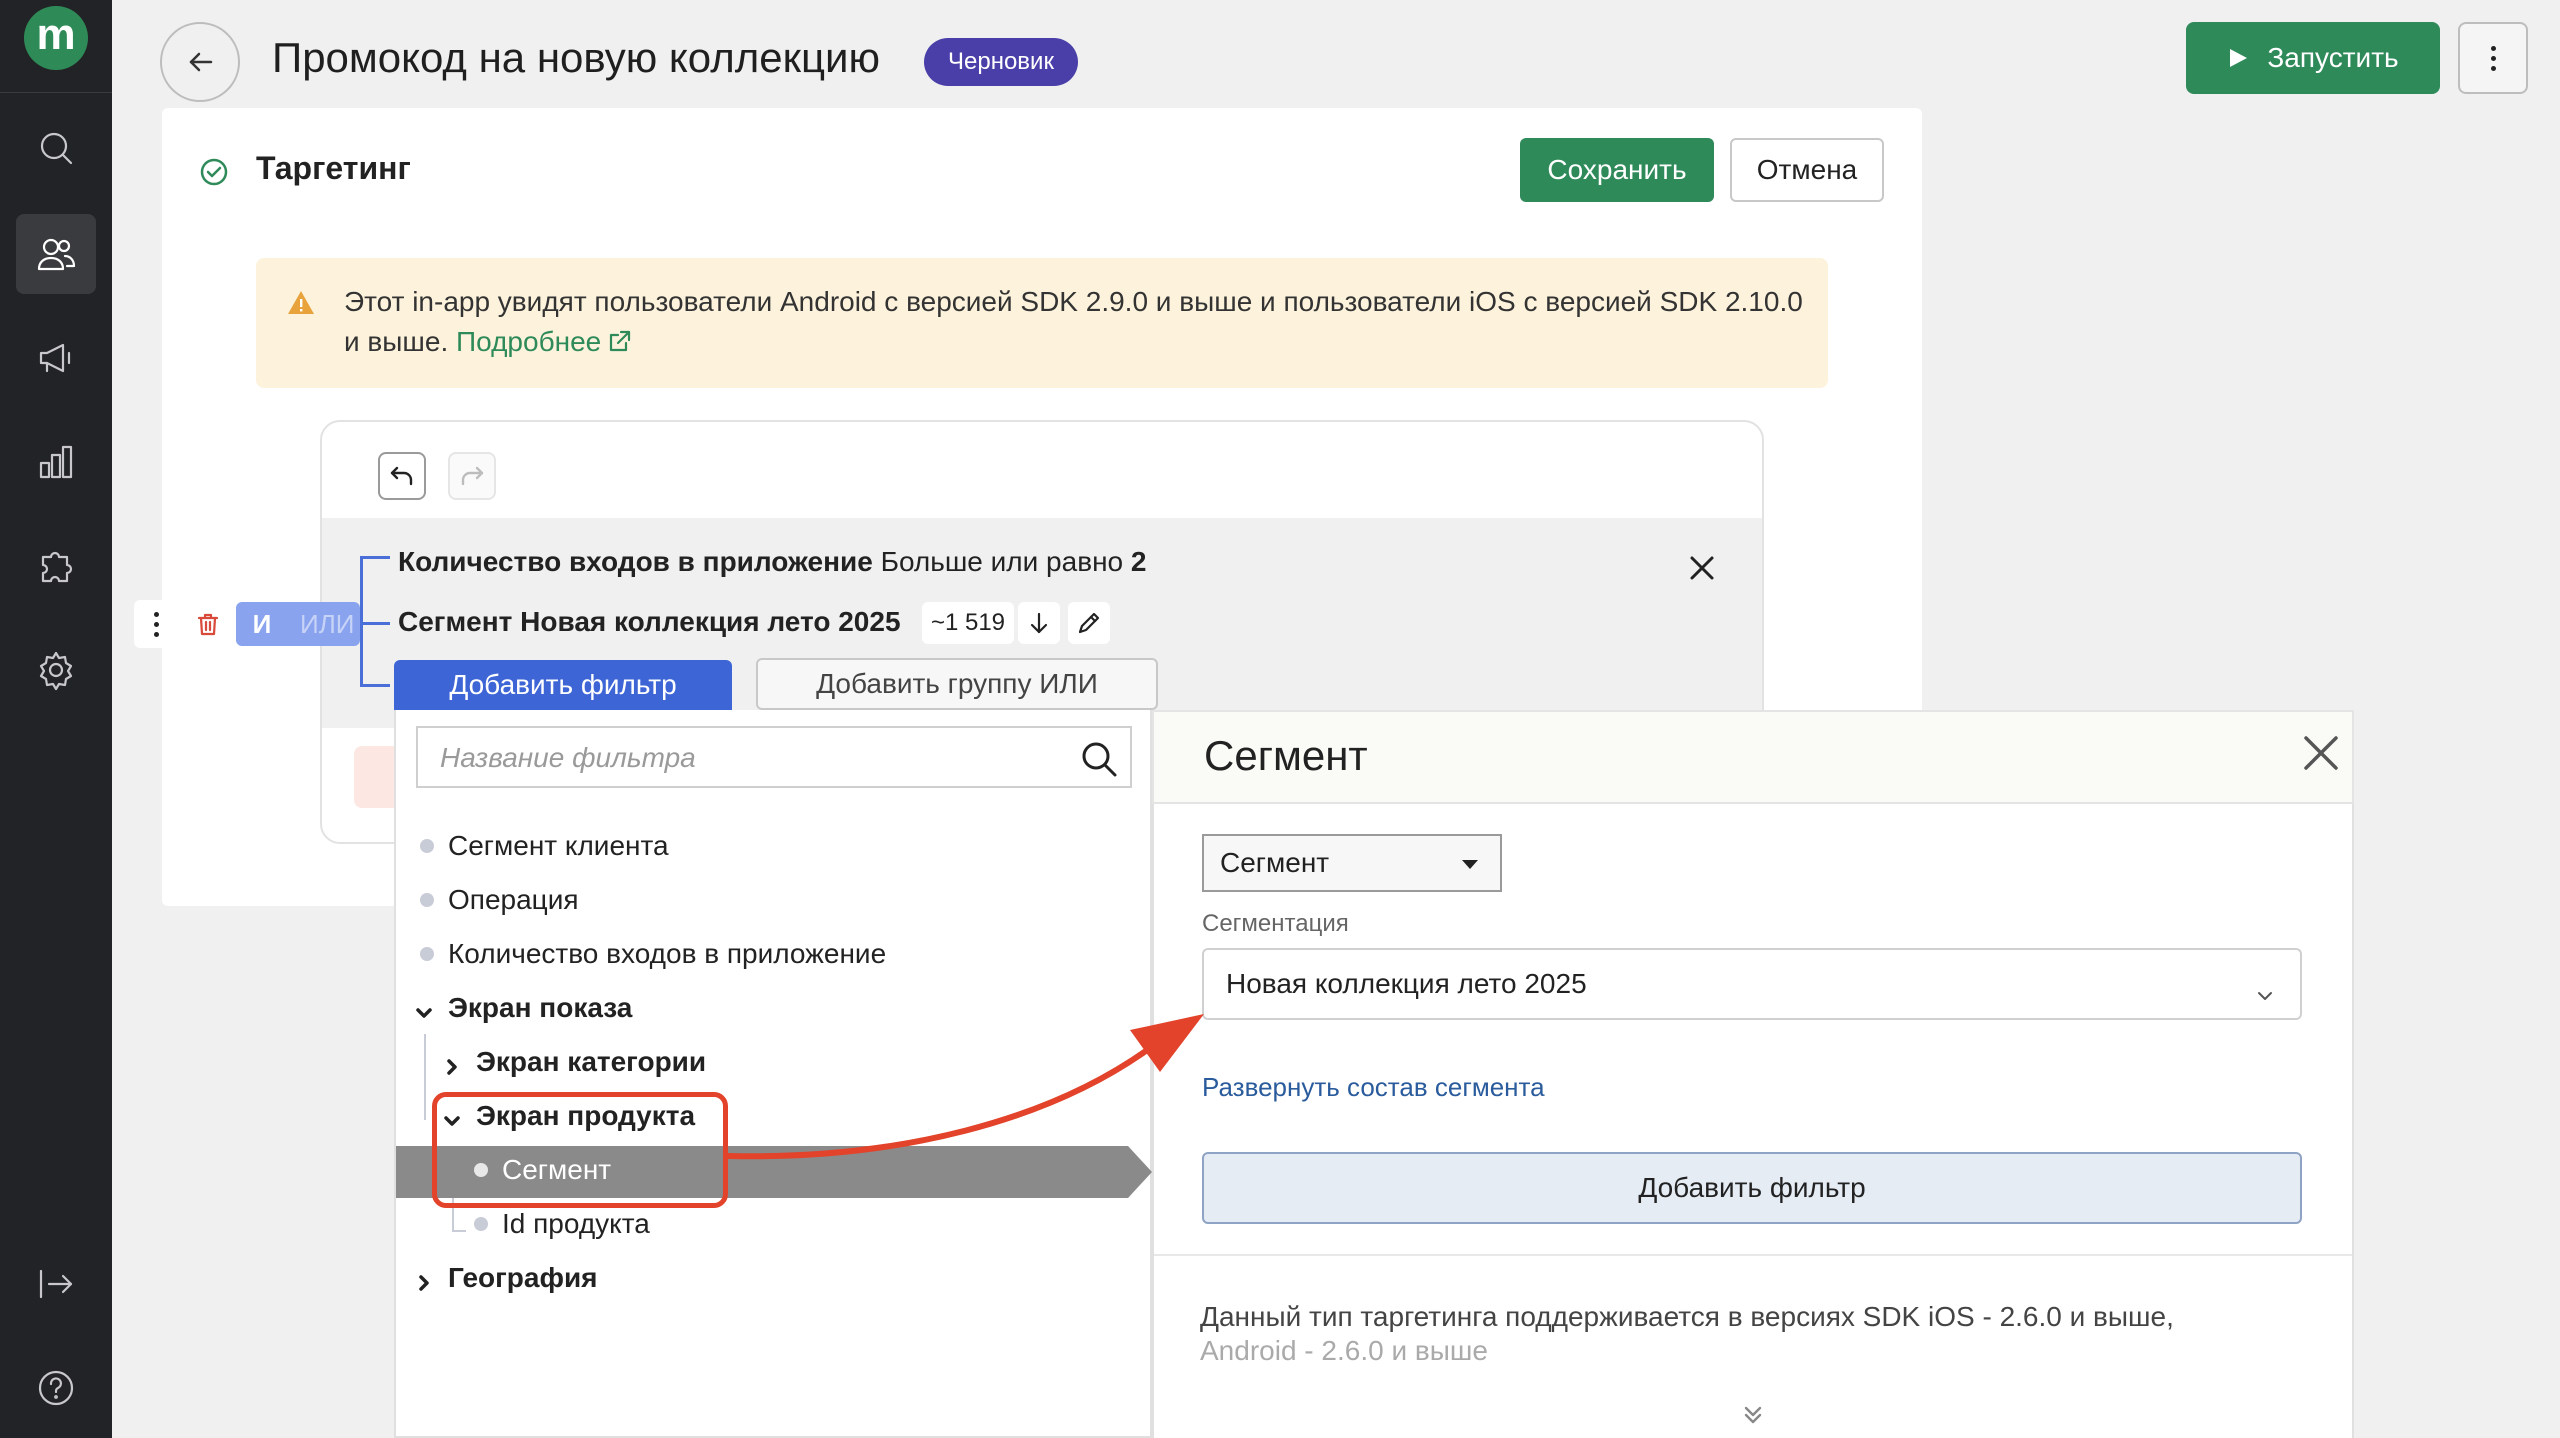  I want to click on double-chevron-down-icon, so click(1753, 1415).